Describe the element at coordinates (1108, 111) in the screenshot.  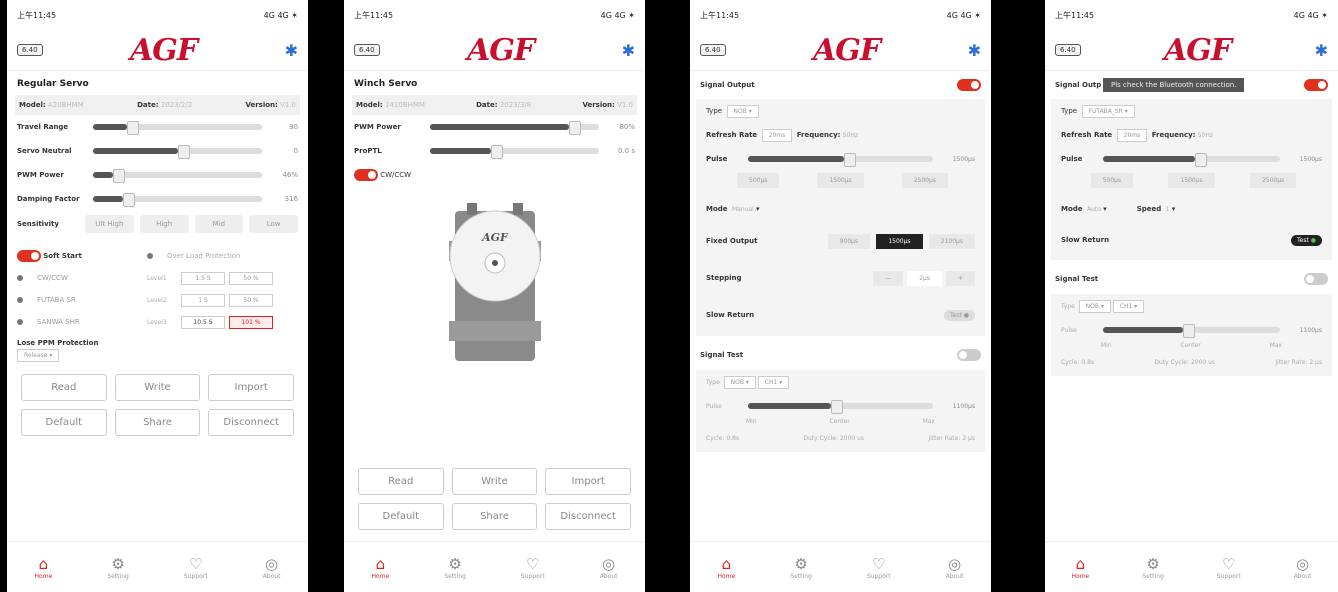
I see `type-select: FUTABA_SR ▾` at that location.